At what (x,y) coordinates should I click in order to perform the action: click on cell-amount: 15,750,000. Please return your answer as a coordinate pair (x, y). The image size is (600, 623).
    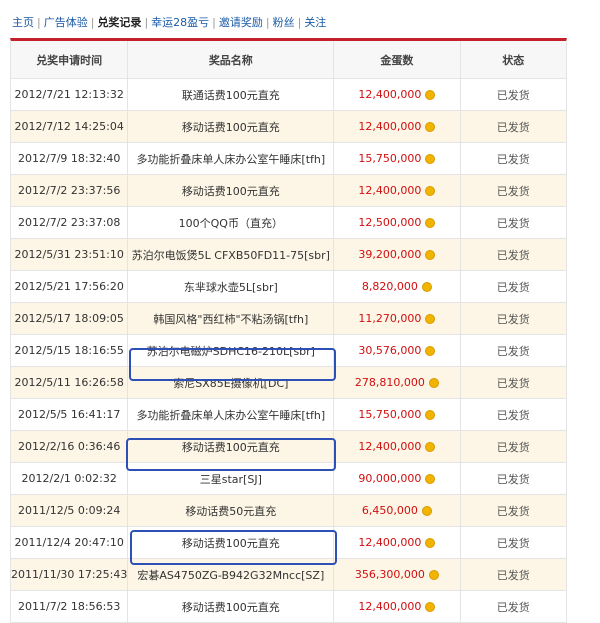
    Looking at the image, I should click on (397, 414).